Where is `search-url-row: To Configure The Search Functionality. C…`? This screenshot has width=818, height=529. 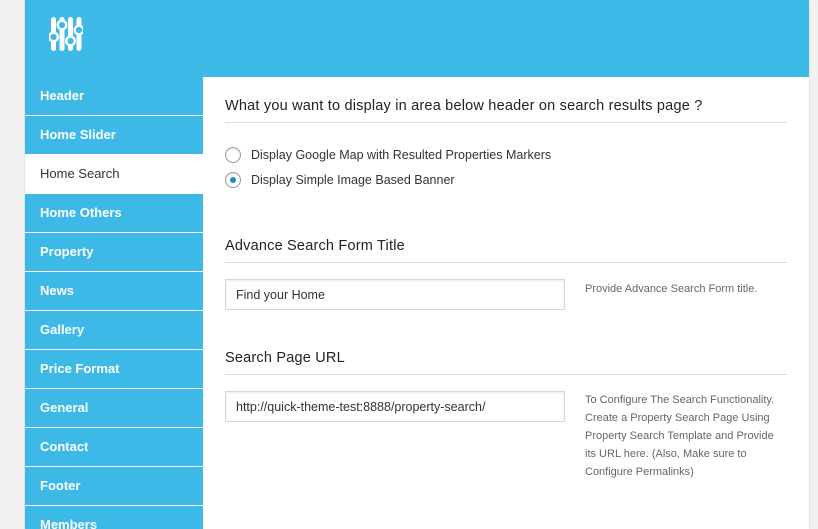
search-url-row: To Configure The Search Functionality. C… is located at coordinates (506, 428).